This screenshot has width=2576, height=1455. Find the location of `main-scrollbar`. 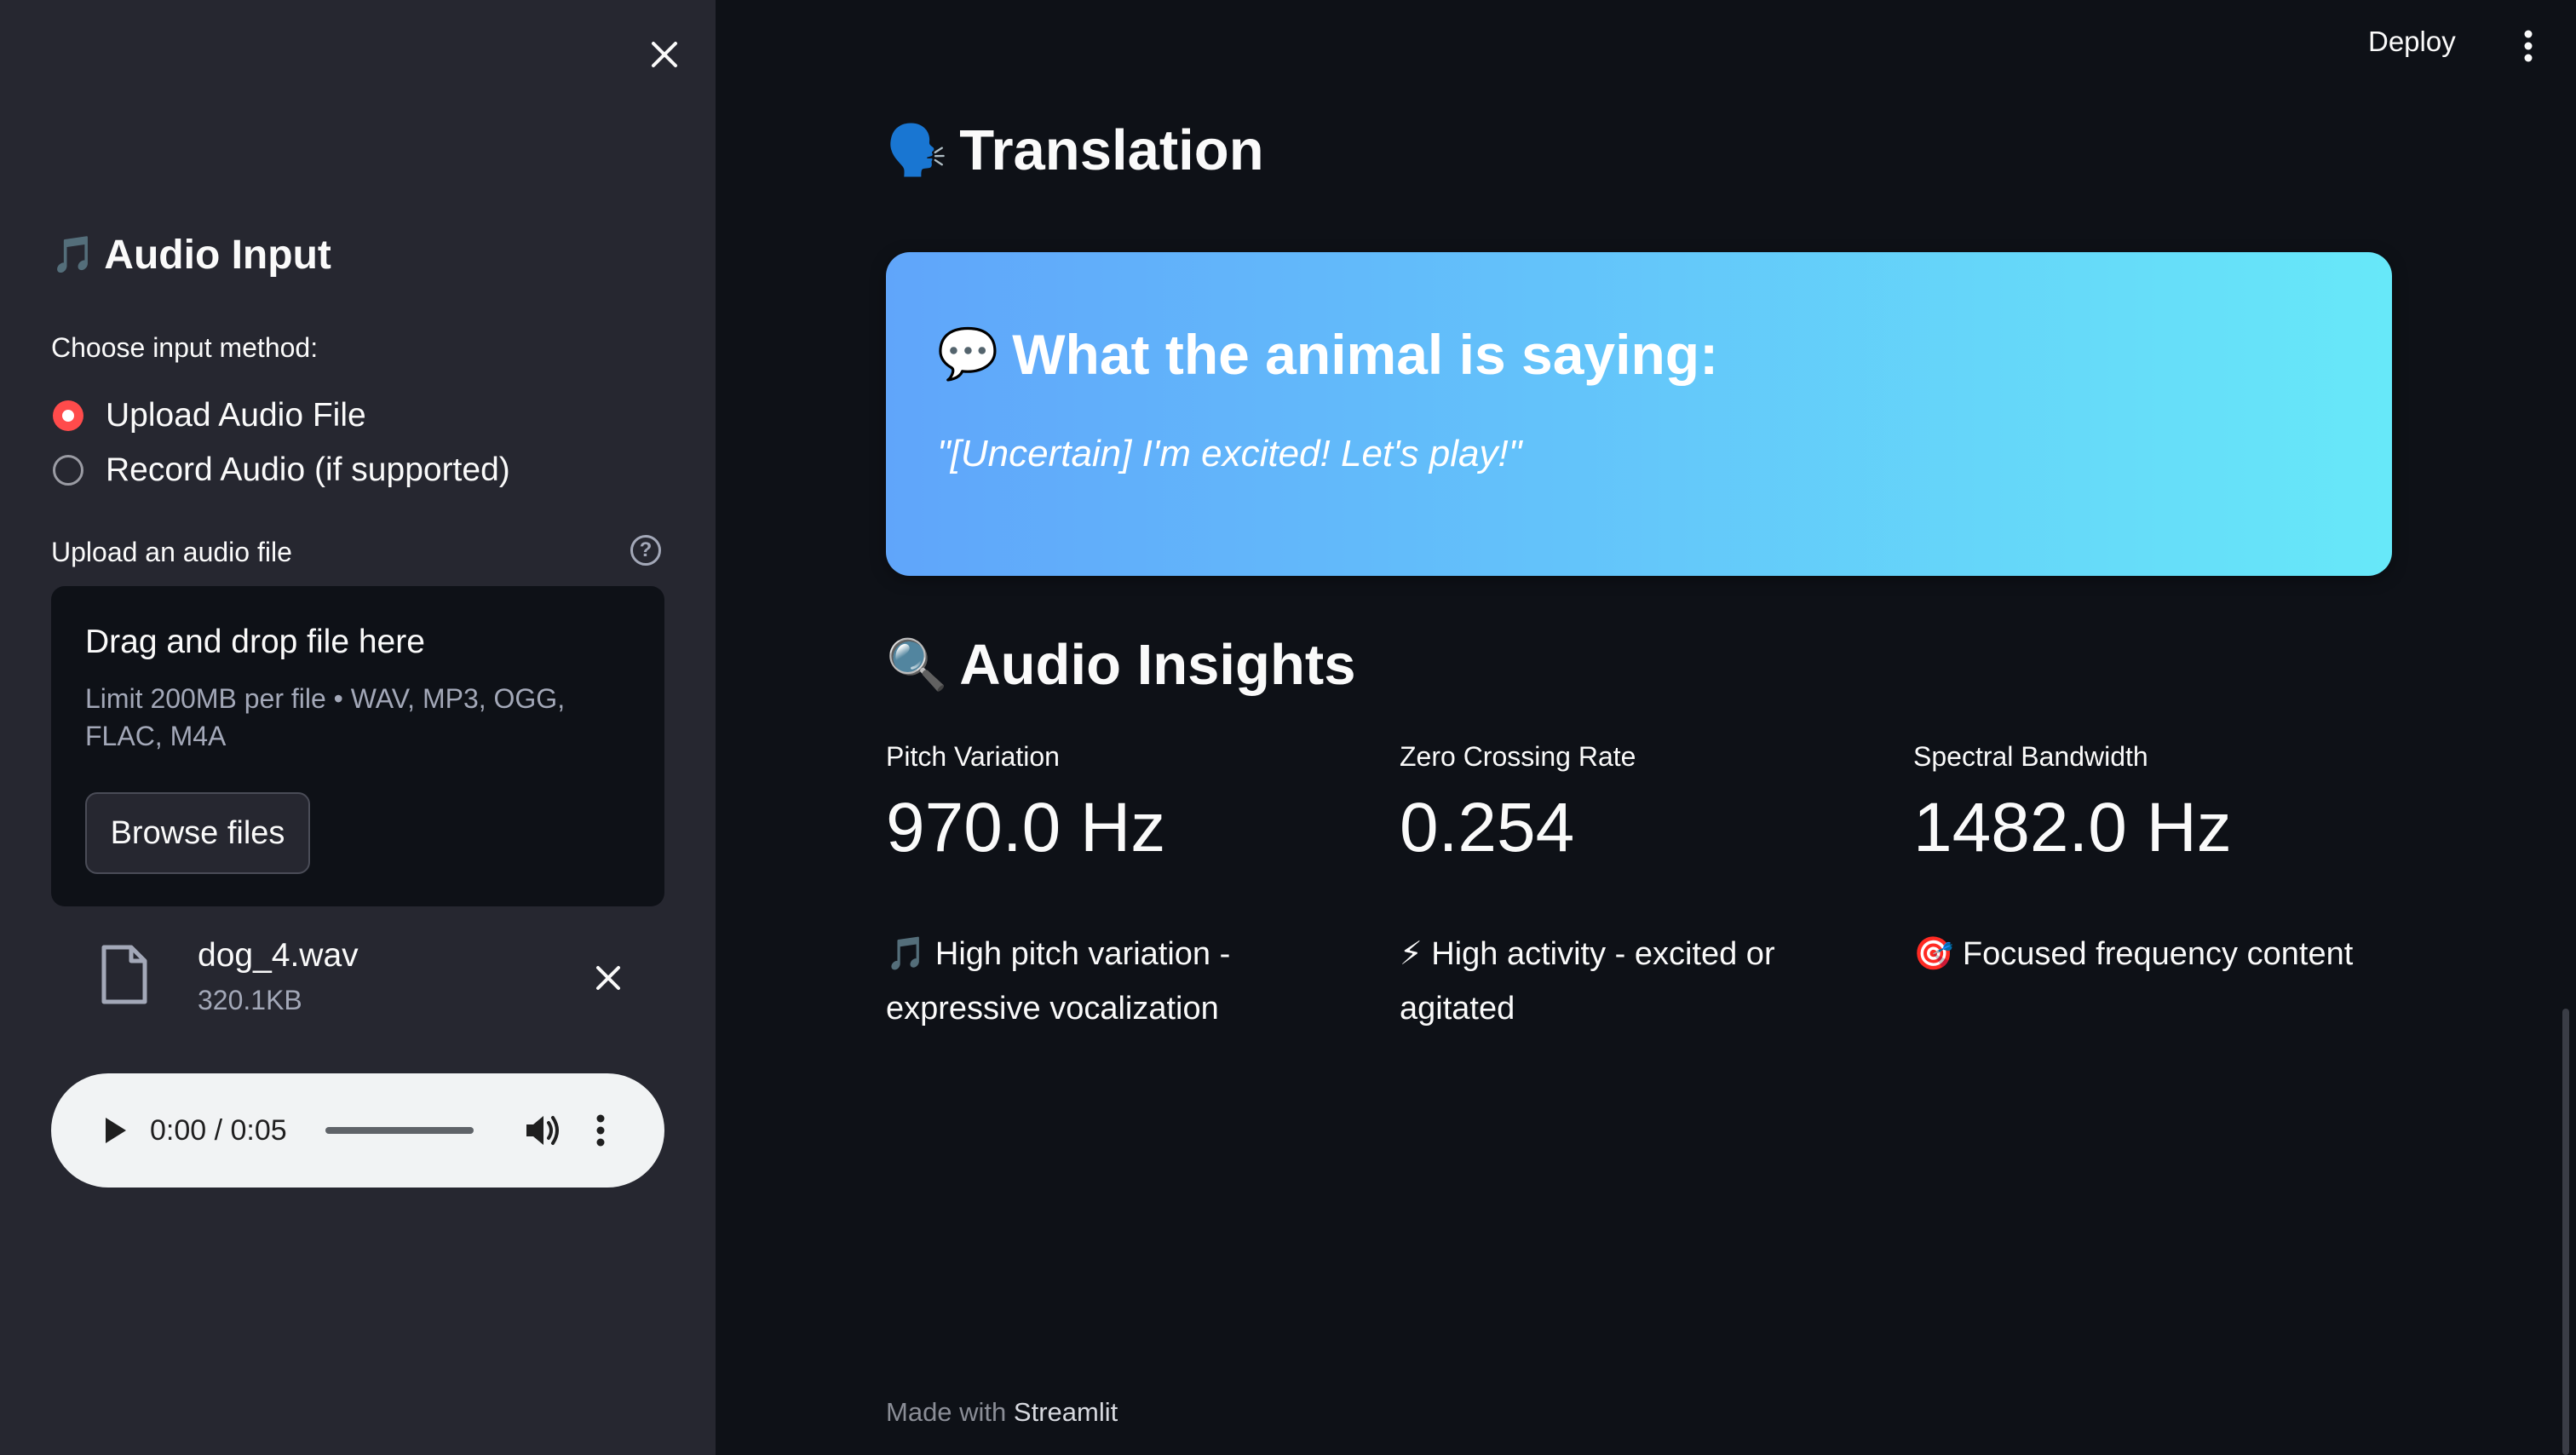

main-scrollbar is located at coordinates (2565, 1232).